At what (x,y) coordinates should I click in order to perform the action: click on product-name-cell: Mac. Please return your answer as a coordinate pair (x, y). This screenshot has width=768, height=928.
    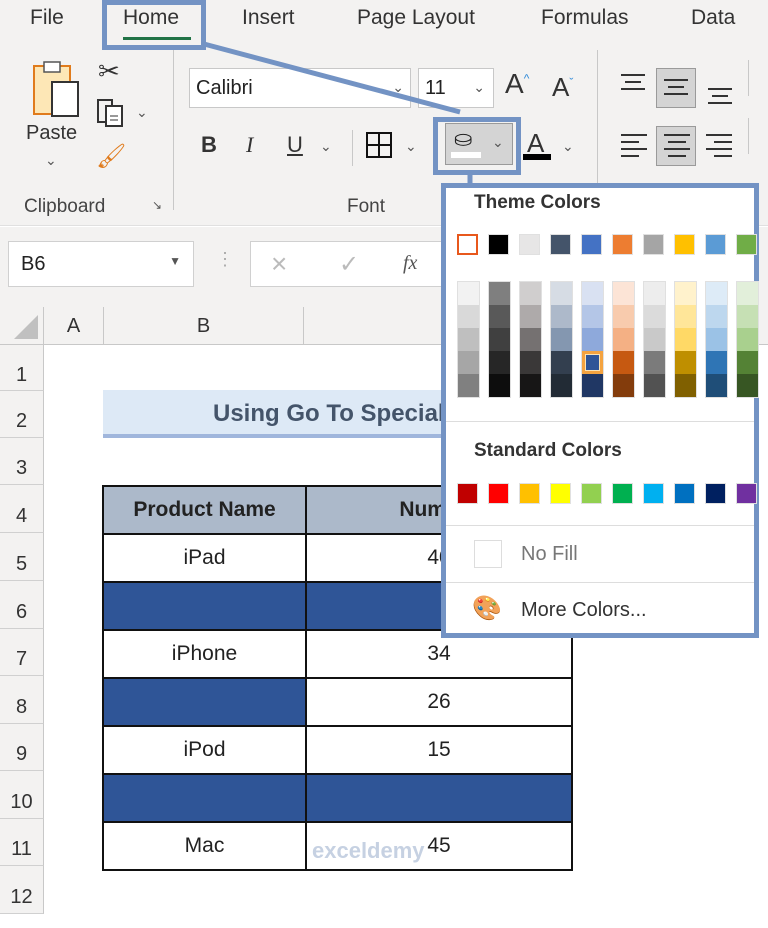
    Looking at the image, I should click on (204, 846).